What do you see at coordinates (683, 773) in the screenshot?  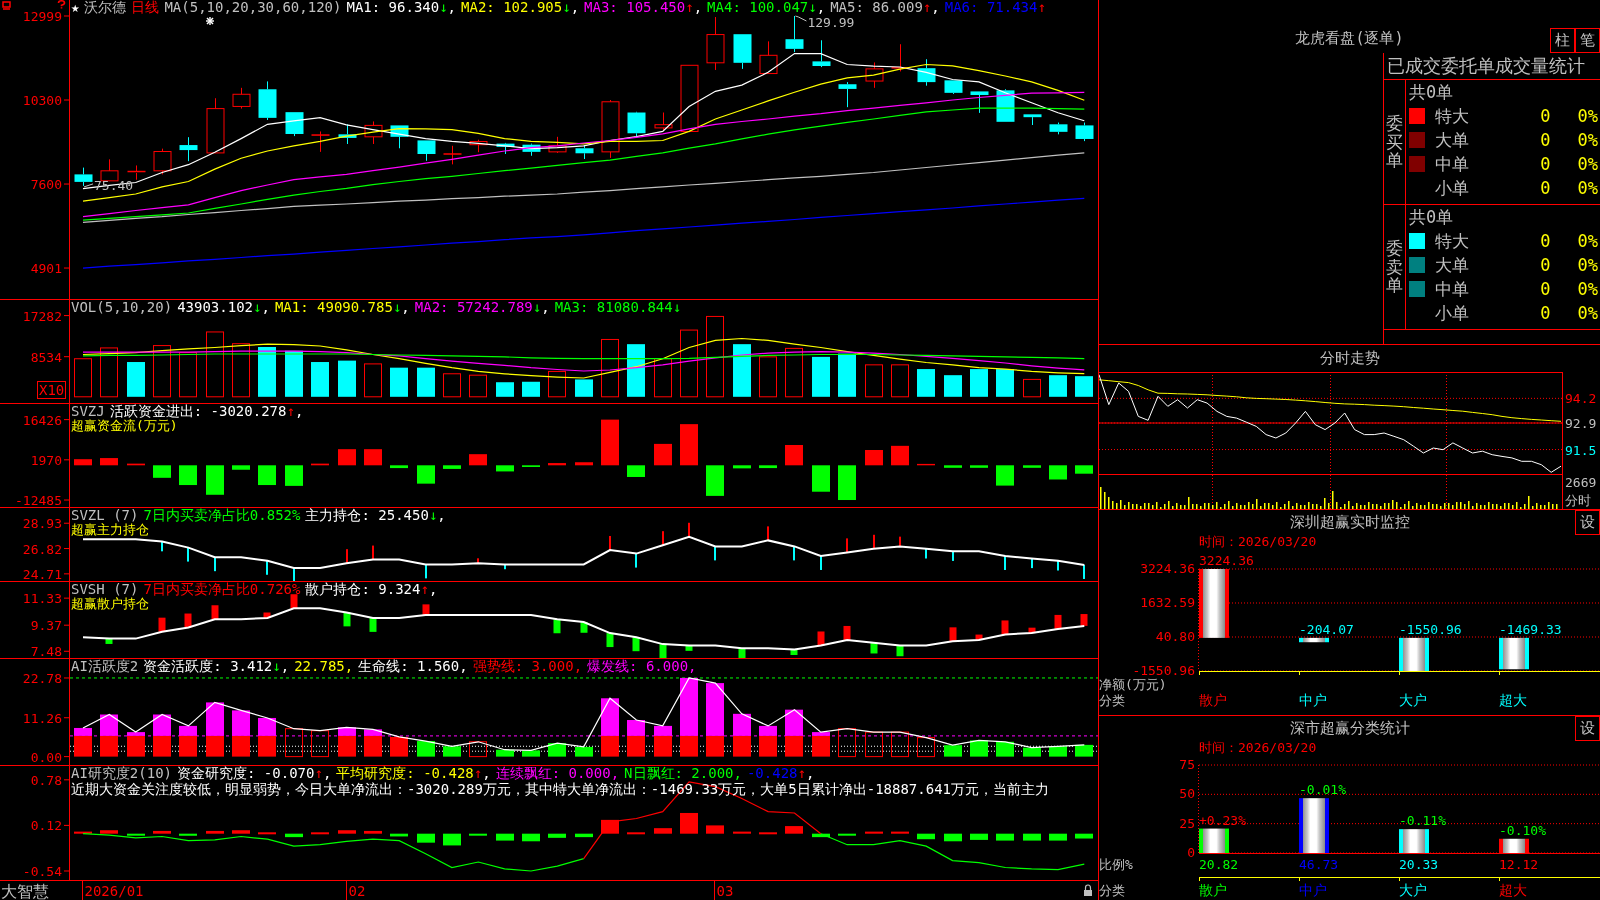 I see `indicator-reading: N日飘红: 2.000,` at bounding box center [683, 773].